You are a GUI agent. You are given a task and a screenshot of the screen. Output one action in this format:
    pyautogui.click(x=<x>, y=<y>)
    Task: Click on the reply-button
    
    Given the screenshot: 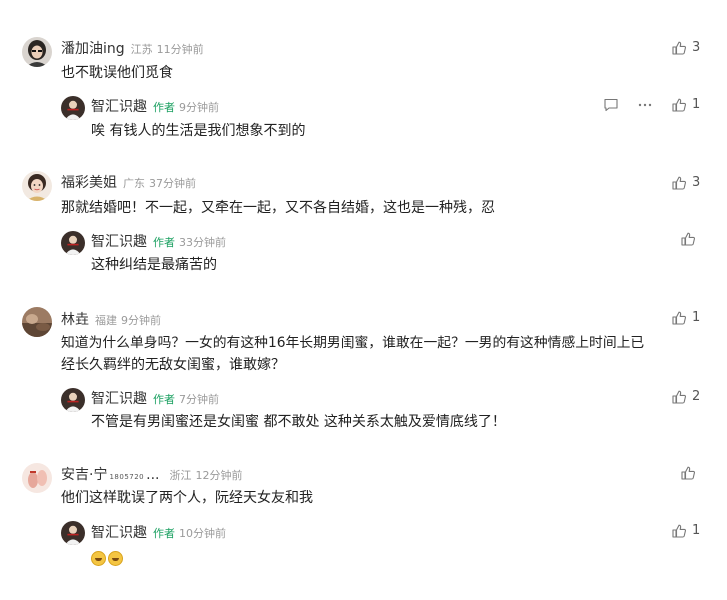 What is the action you would take?
    pyautogui.click(x=611, y=105)
    